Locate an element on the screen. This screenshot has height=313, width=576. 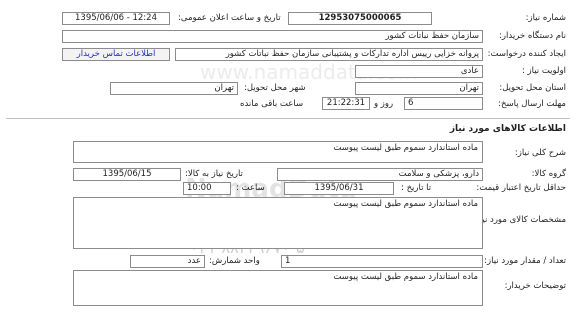
province-label: استان محل تحویل: is located at coordinates (532, 88).